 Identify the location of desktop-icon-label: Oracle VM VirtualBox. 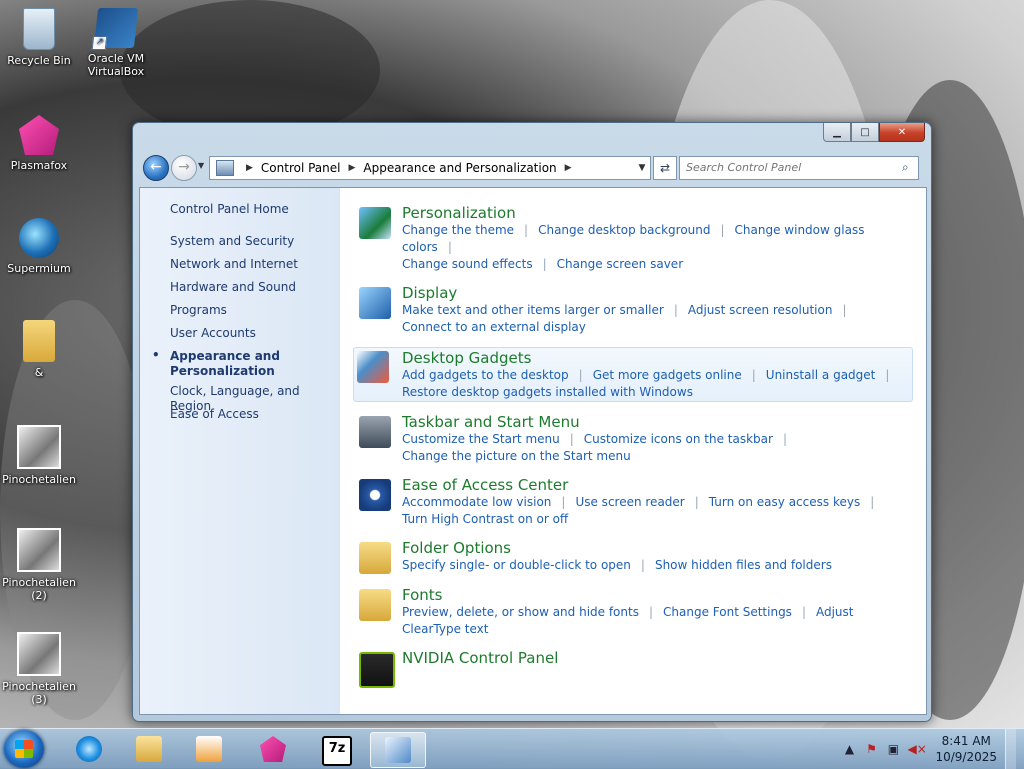
(116, 65).